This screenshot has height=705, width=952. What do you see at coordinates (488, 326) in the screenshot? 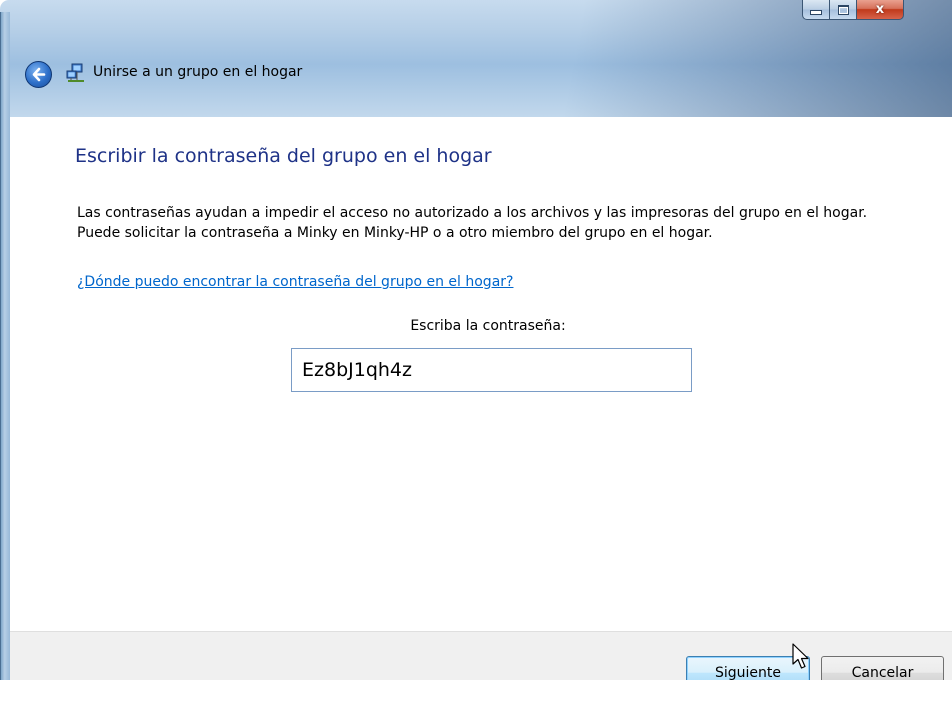
I see `password-label-text: Escriba la contraseña:` at bounding box center [488, 326].